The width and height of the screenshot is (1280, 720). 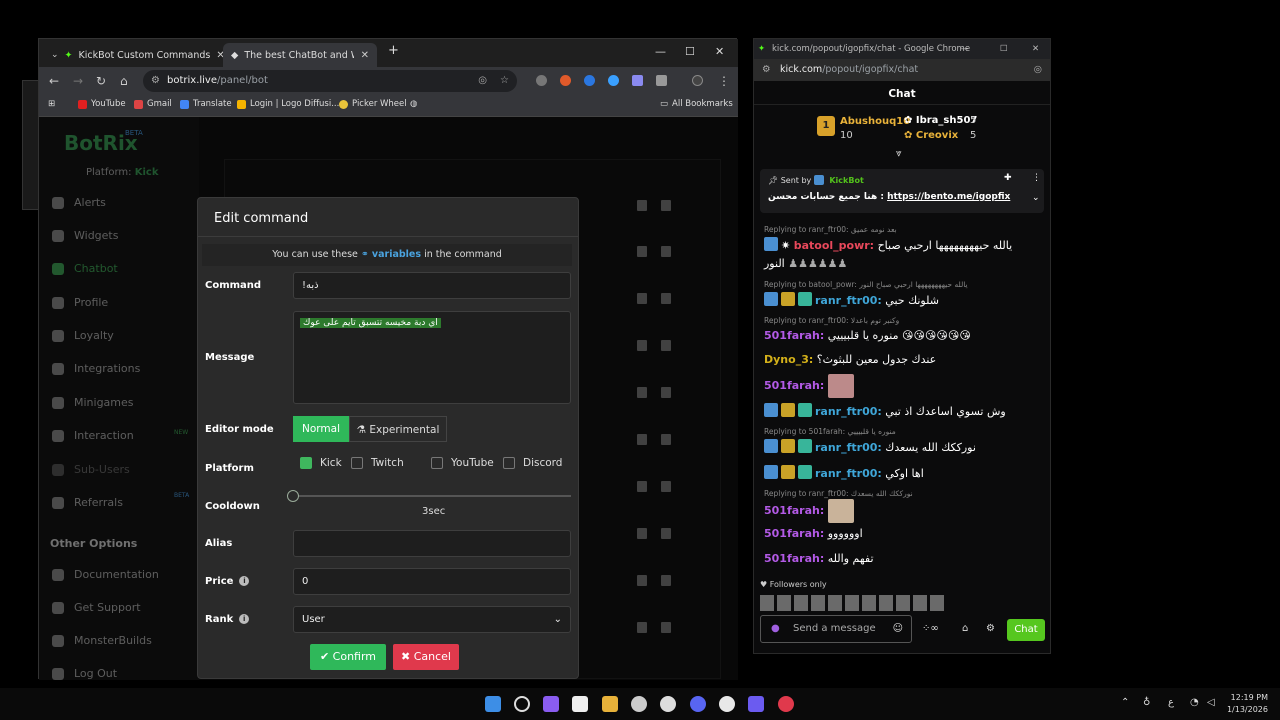 I want to click on message-textarea: اي دبة مخيسه تتسبق تايم على عوك, so click(x=432, y=357).